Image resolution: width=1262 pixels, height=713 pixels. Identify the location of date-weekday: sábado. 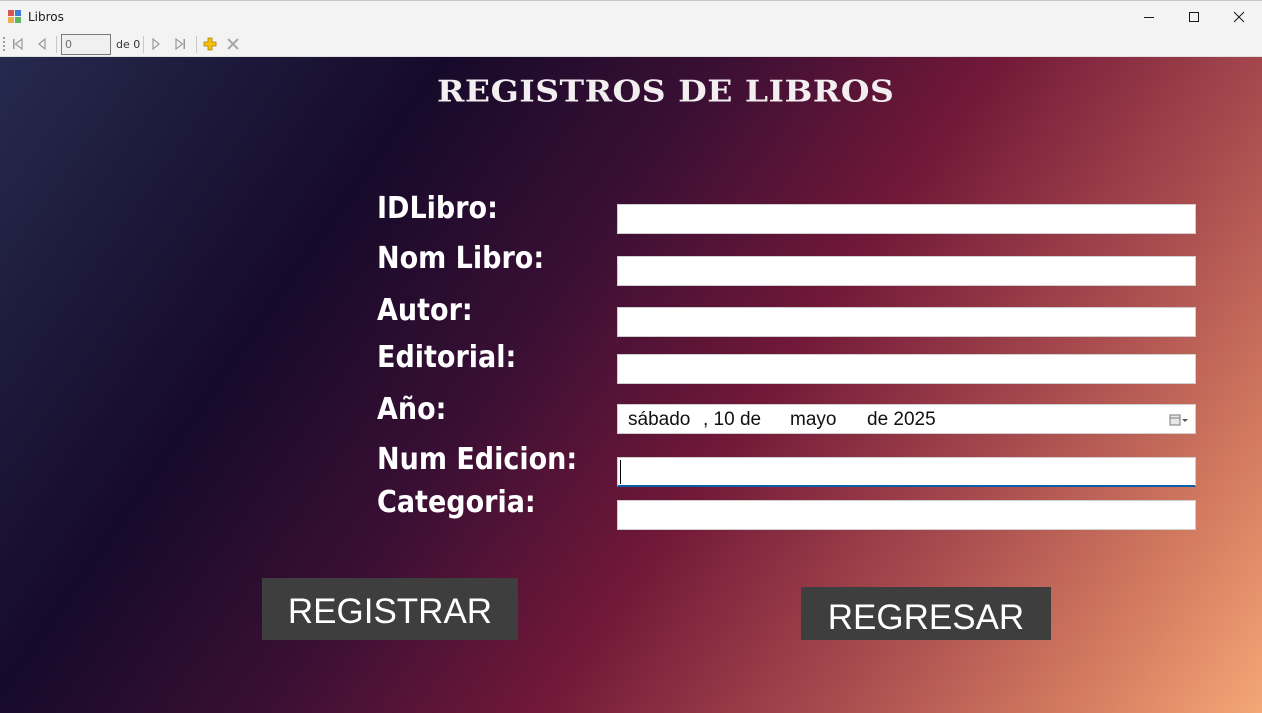
(659, 420).